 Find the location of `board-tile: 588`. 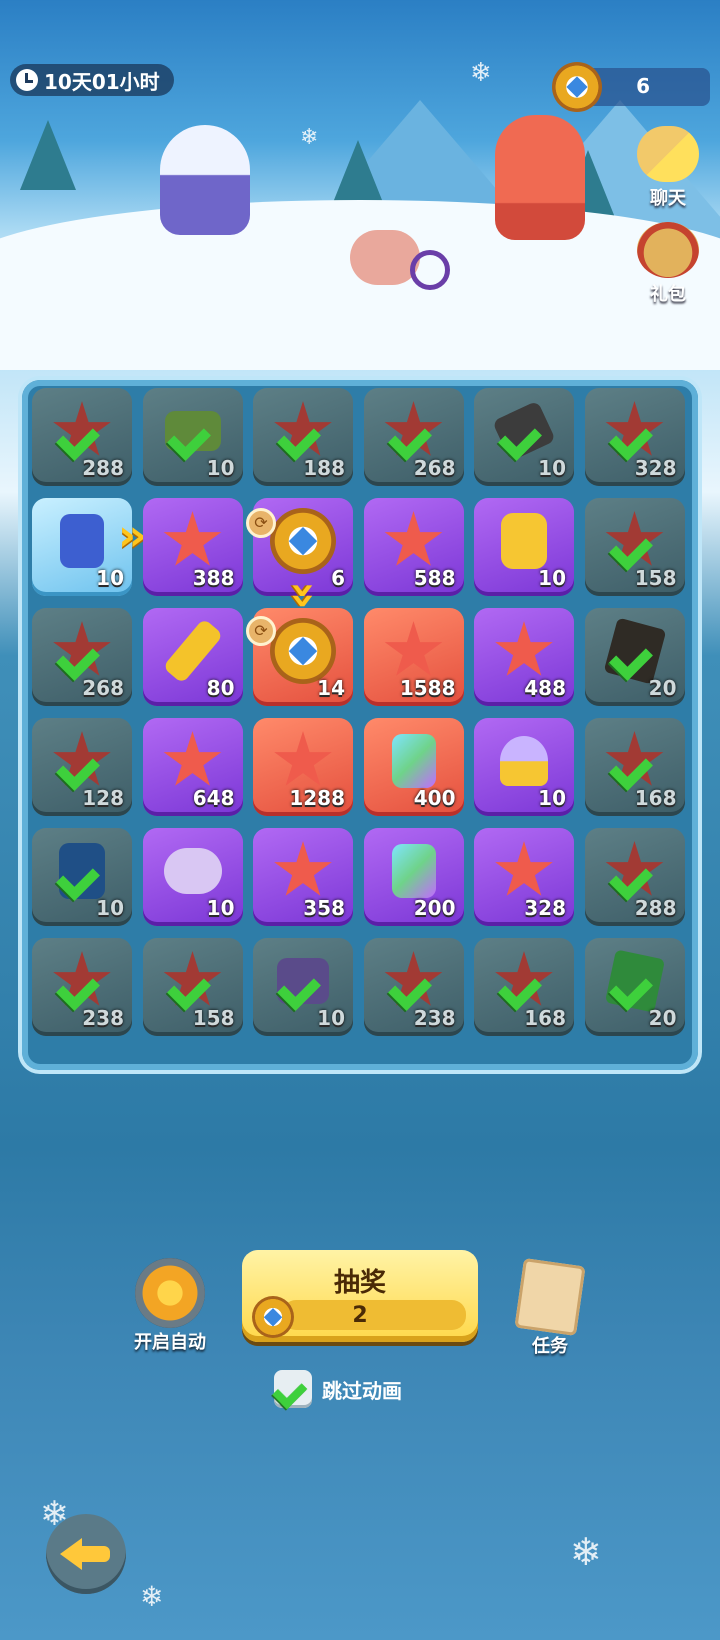

board-tile: 588 is located at coordinates (413, 547).